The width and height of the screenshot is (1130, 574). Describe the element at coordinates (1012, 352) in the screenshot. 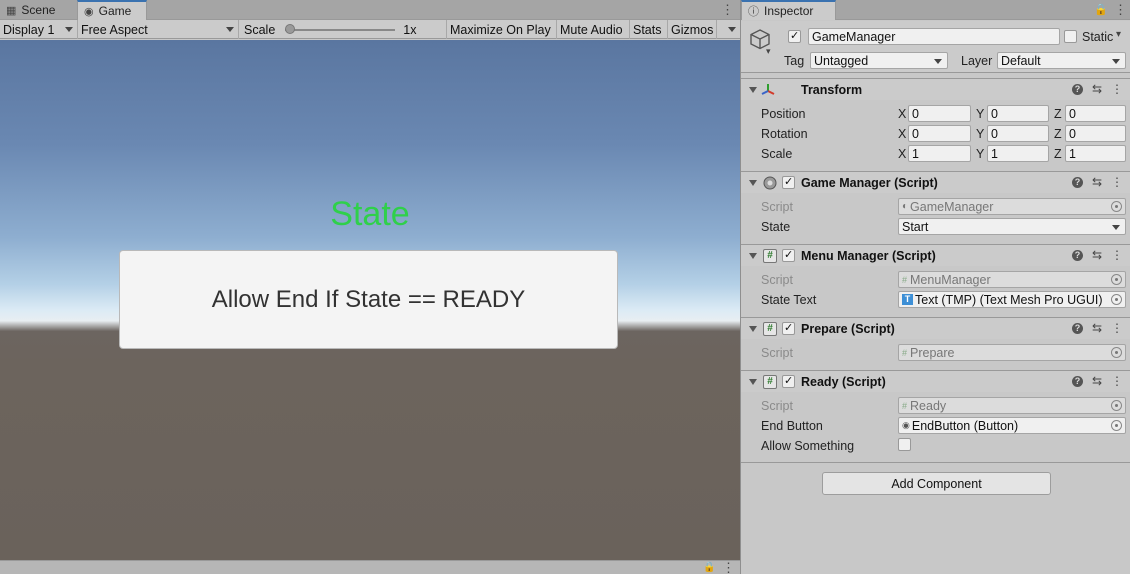

I see `prepare-script-field: # Prepare` at that location.